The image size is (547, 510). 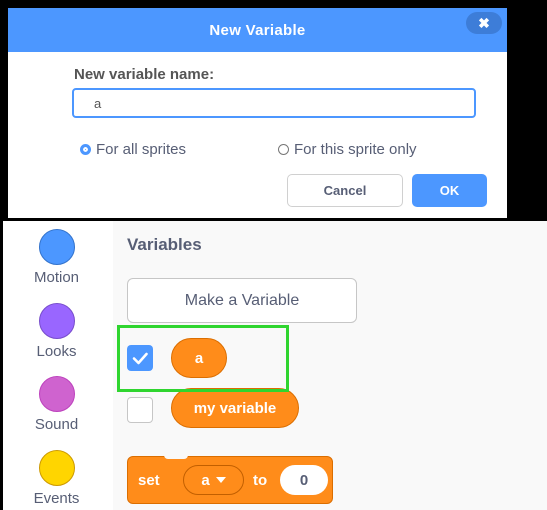 I want to click on close-button: ✖, so click(x=484, y=23).